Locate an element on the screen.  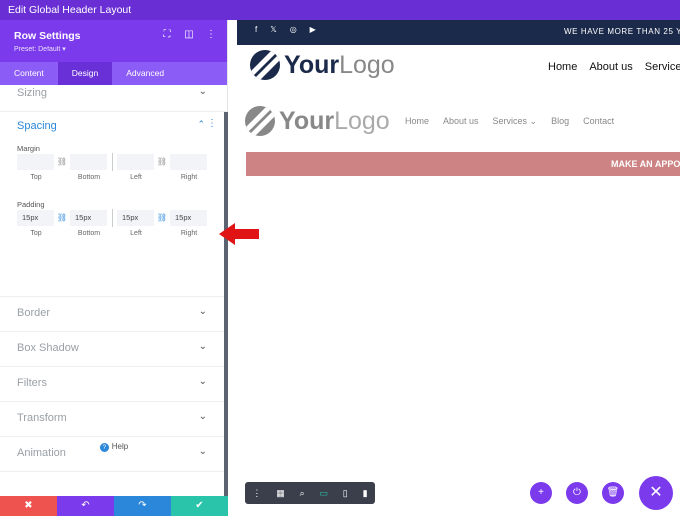
split-view-icon: ◫ is located at coordinates (189, 34).